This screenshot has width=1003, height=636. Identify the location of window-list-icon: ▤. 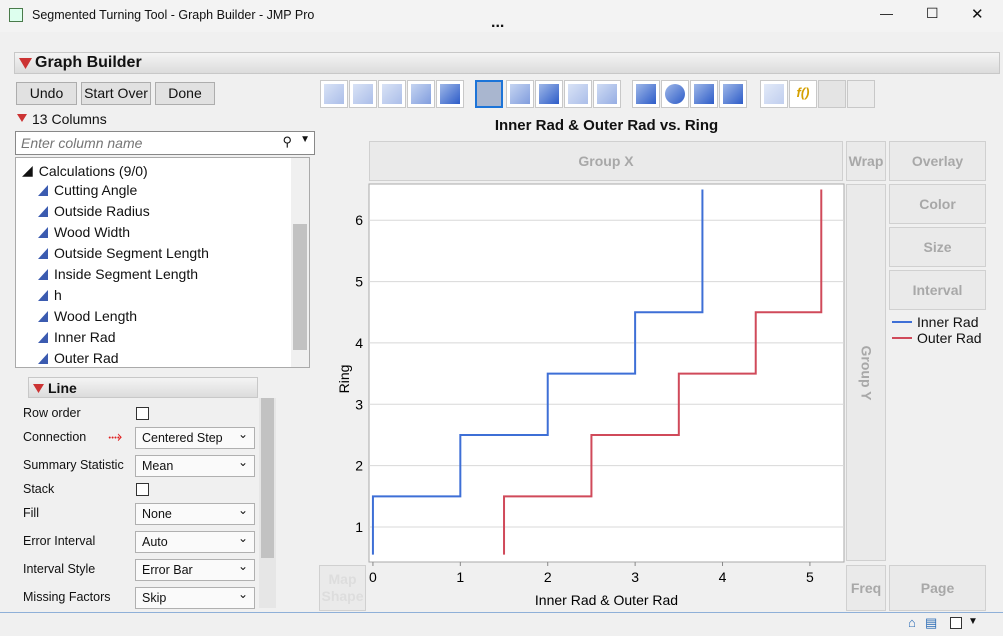
(931, 623).